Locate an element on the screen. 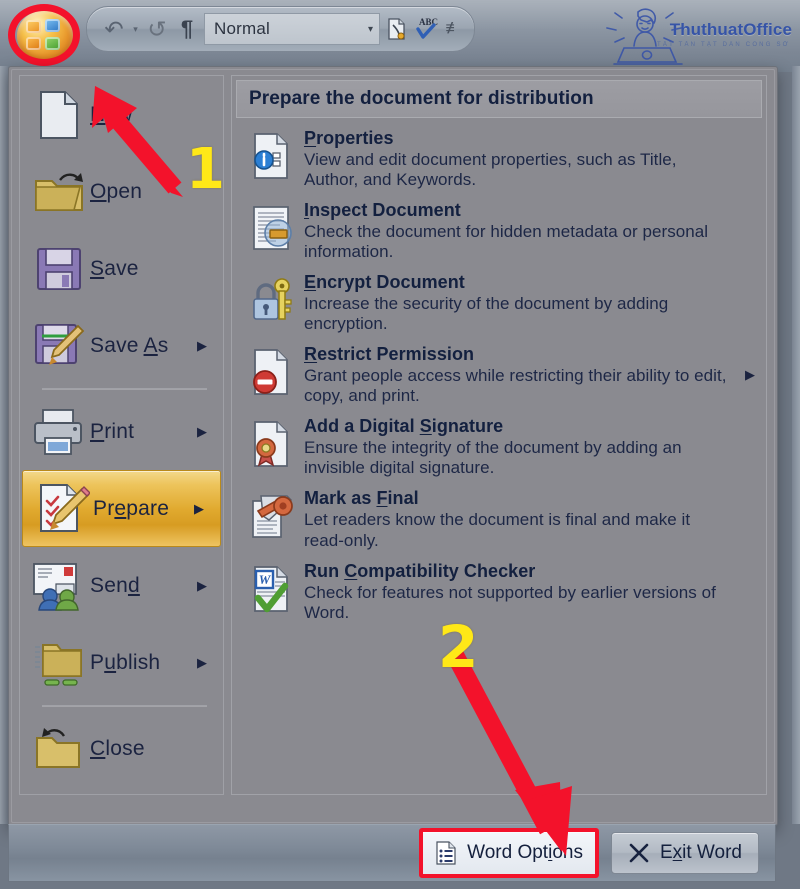  arrow-to-office-button is located at coordinates (137, 141).